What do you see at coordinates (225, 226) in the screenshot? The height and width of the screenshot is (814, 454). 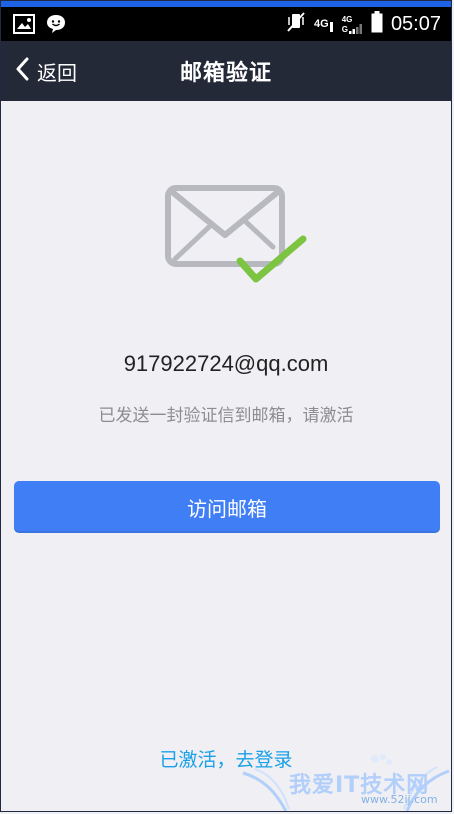 I see `envelope-icon` at bounding box center [225, 226].